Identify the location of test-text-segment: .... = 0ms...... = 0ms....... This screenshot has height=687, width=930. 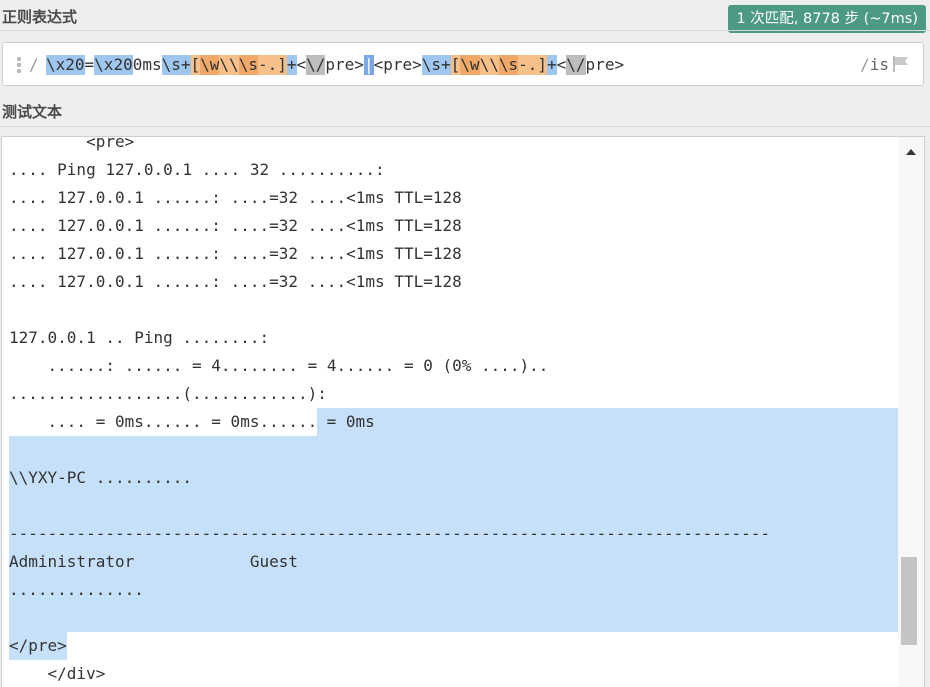
(163, 421).